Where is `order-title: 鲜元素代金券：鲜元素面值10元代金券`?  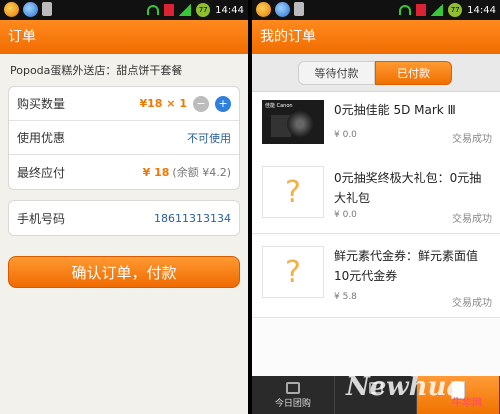
order-title: 鲜元素代金券：鲜元素面值10元代金券 is located at coordinates (406, 266).